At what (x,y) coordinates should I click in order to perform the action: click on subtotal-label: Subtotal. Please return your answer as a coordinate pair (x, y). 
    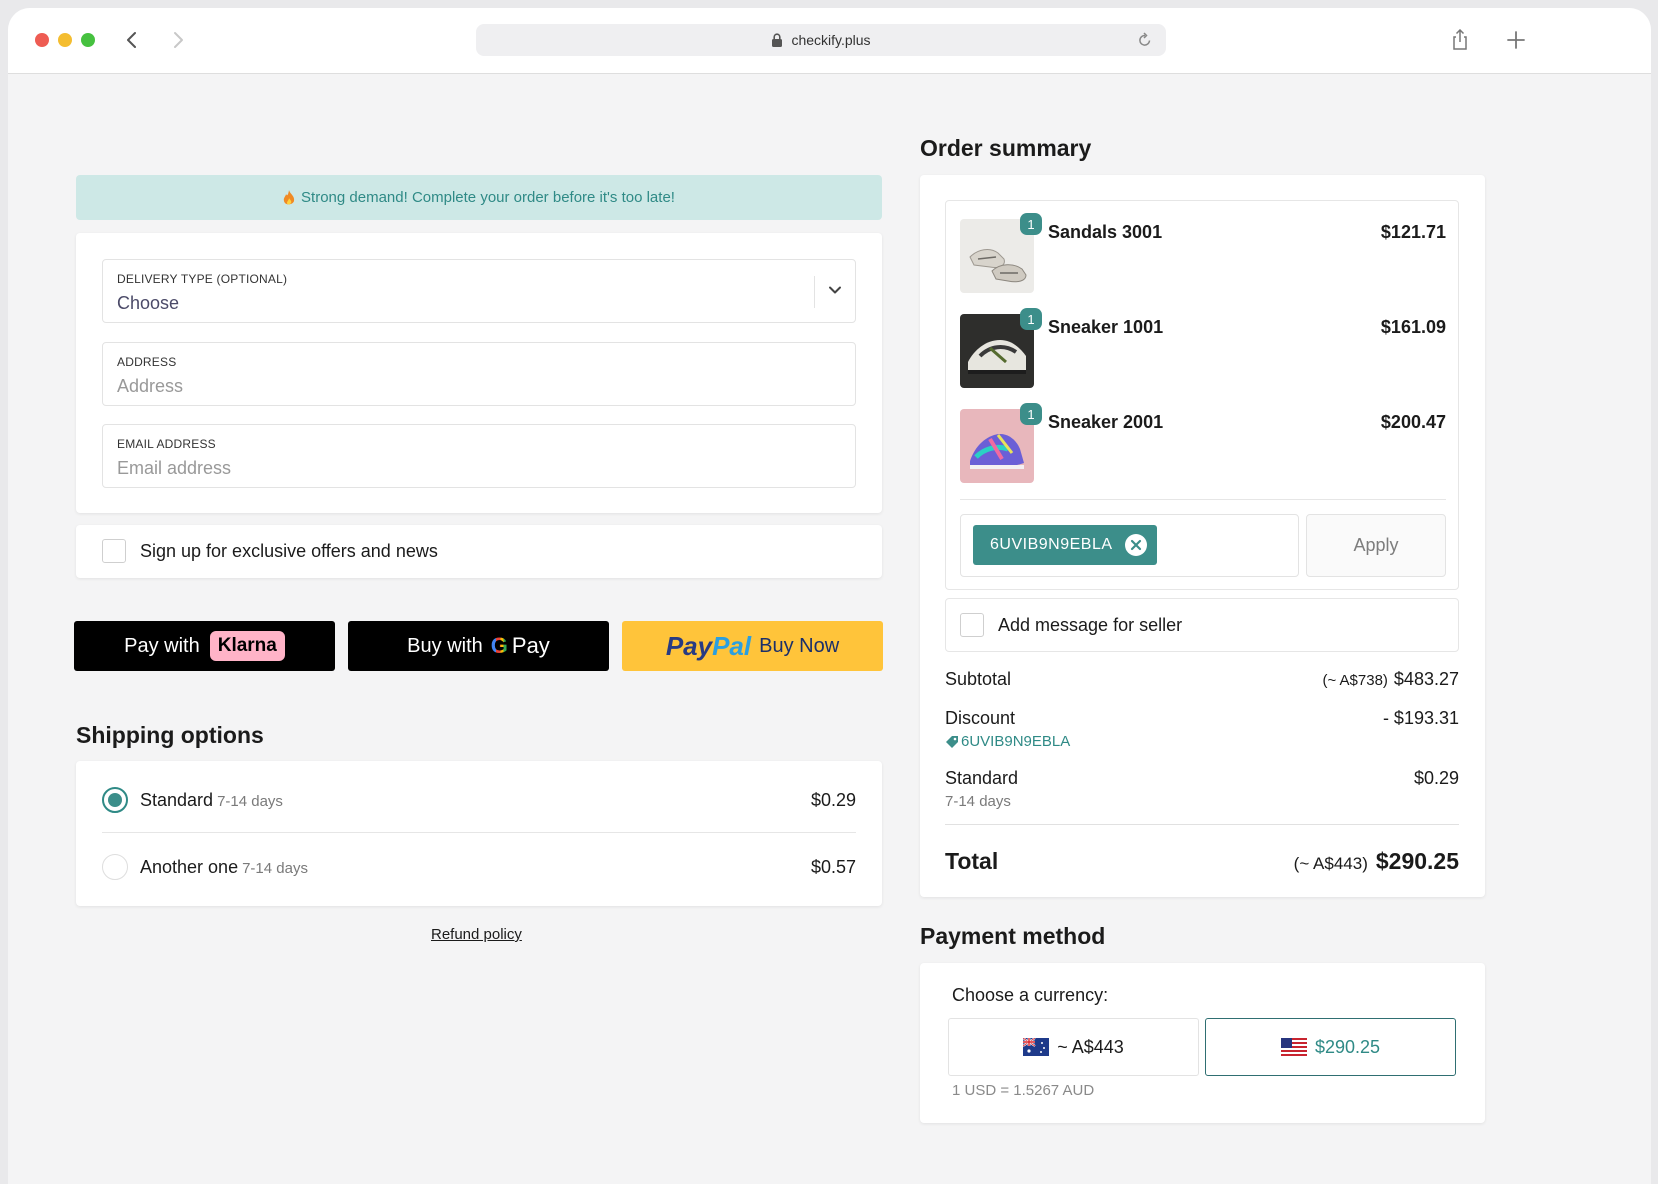
    Looking at the image, I should click on (978, 679).